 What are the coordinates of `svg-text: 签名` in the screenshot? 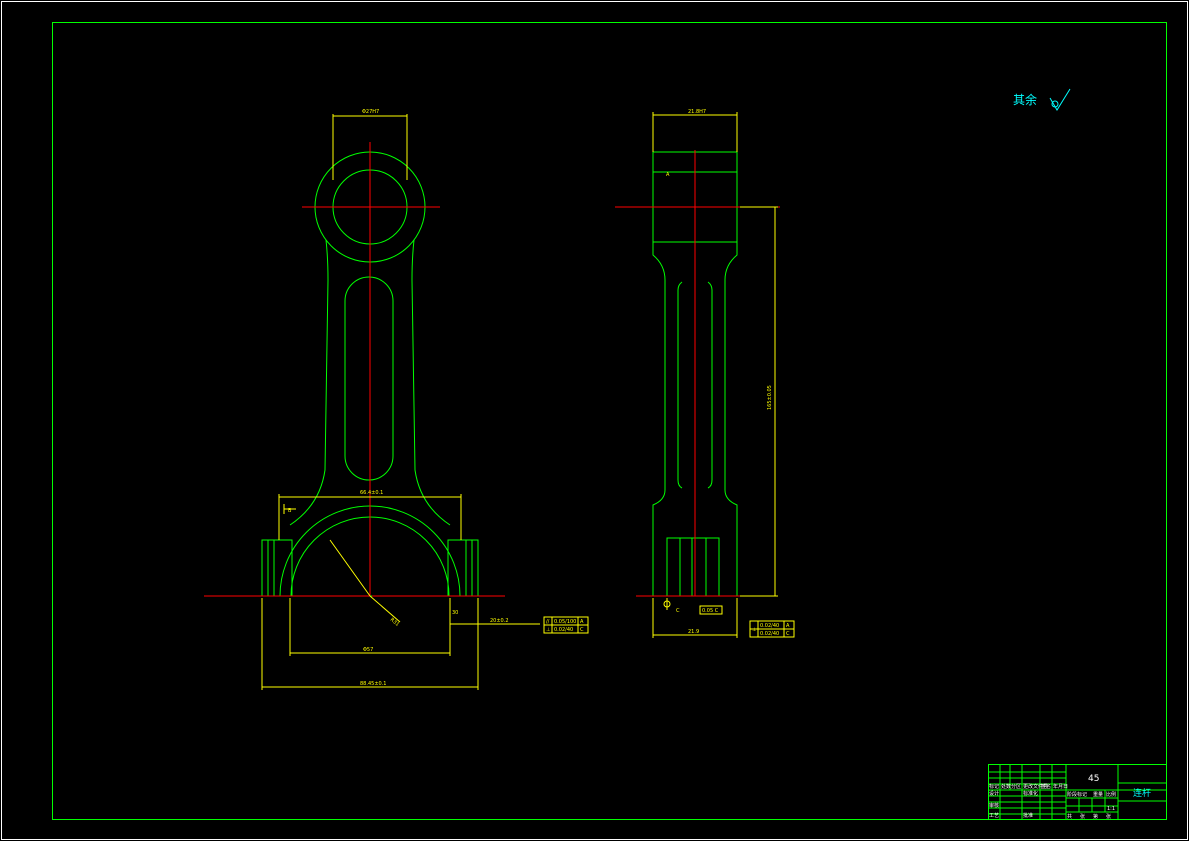 It's located at (1046, 786).